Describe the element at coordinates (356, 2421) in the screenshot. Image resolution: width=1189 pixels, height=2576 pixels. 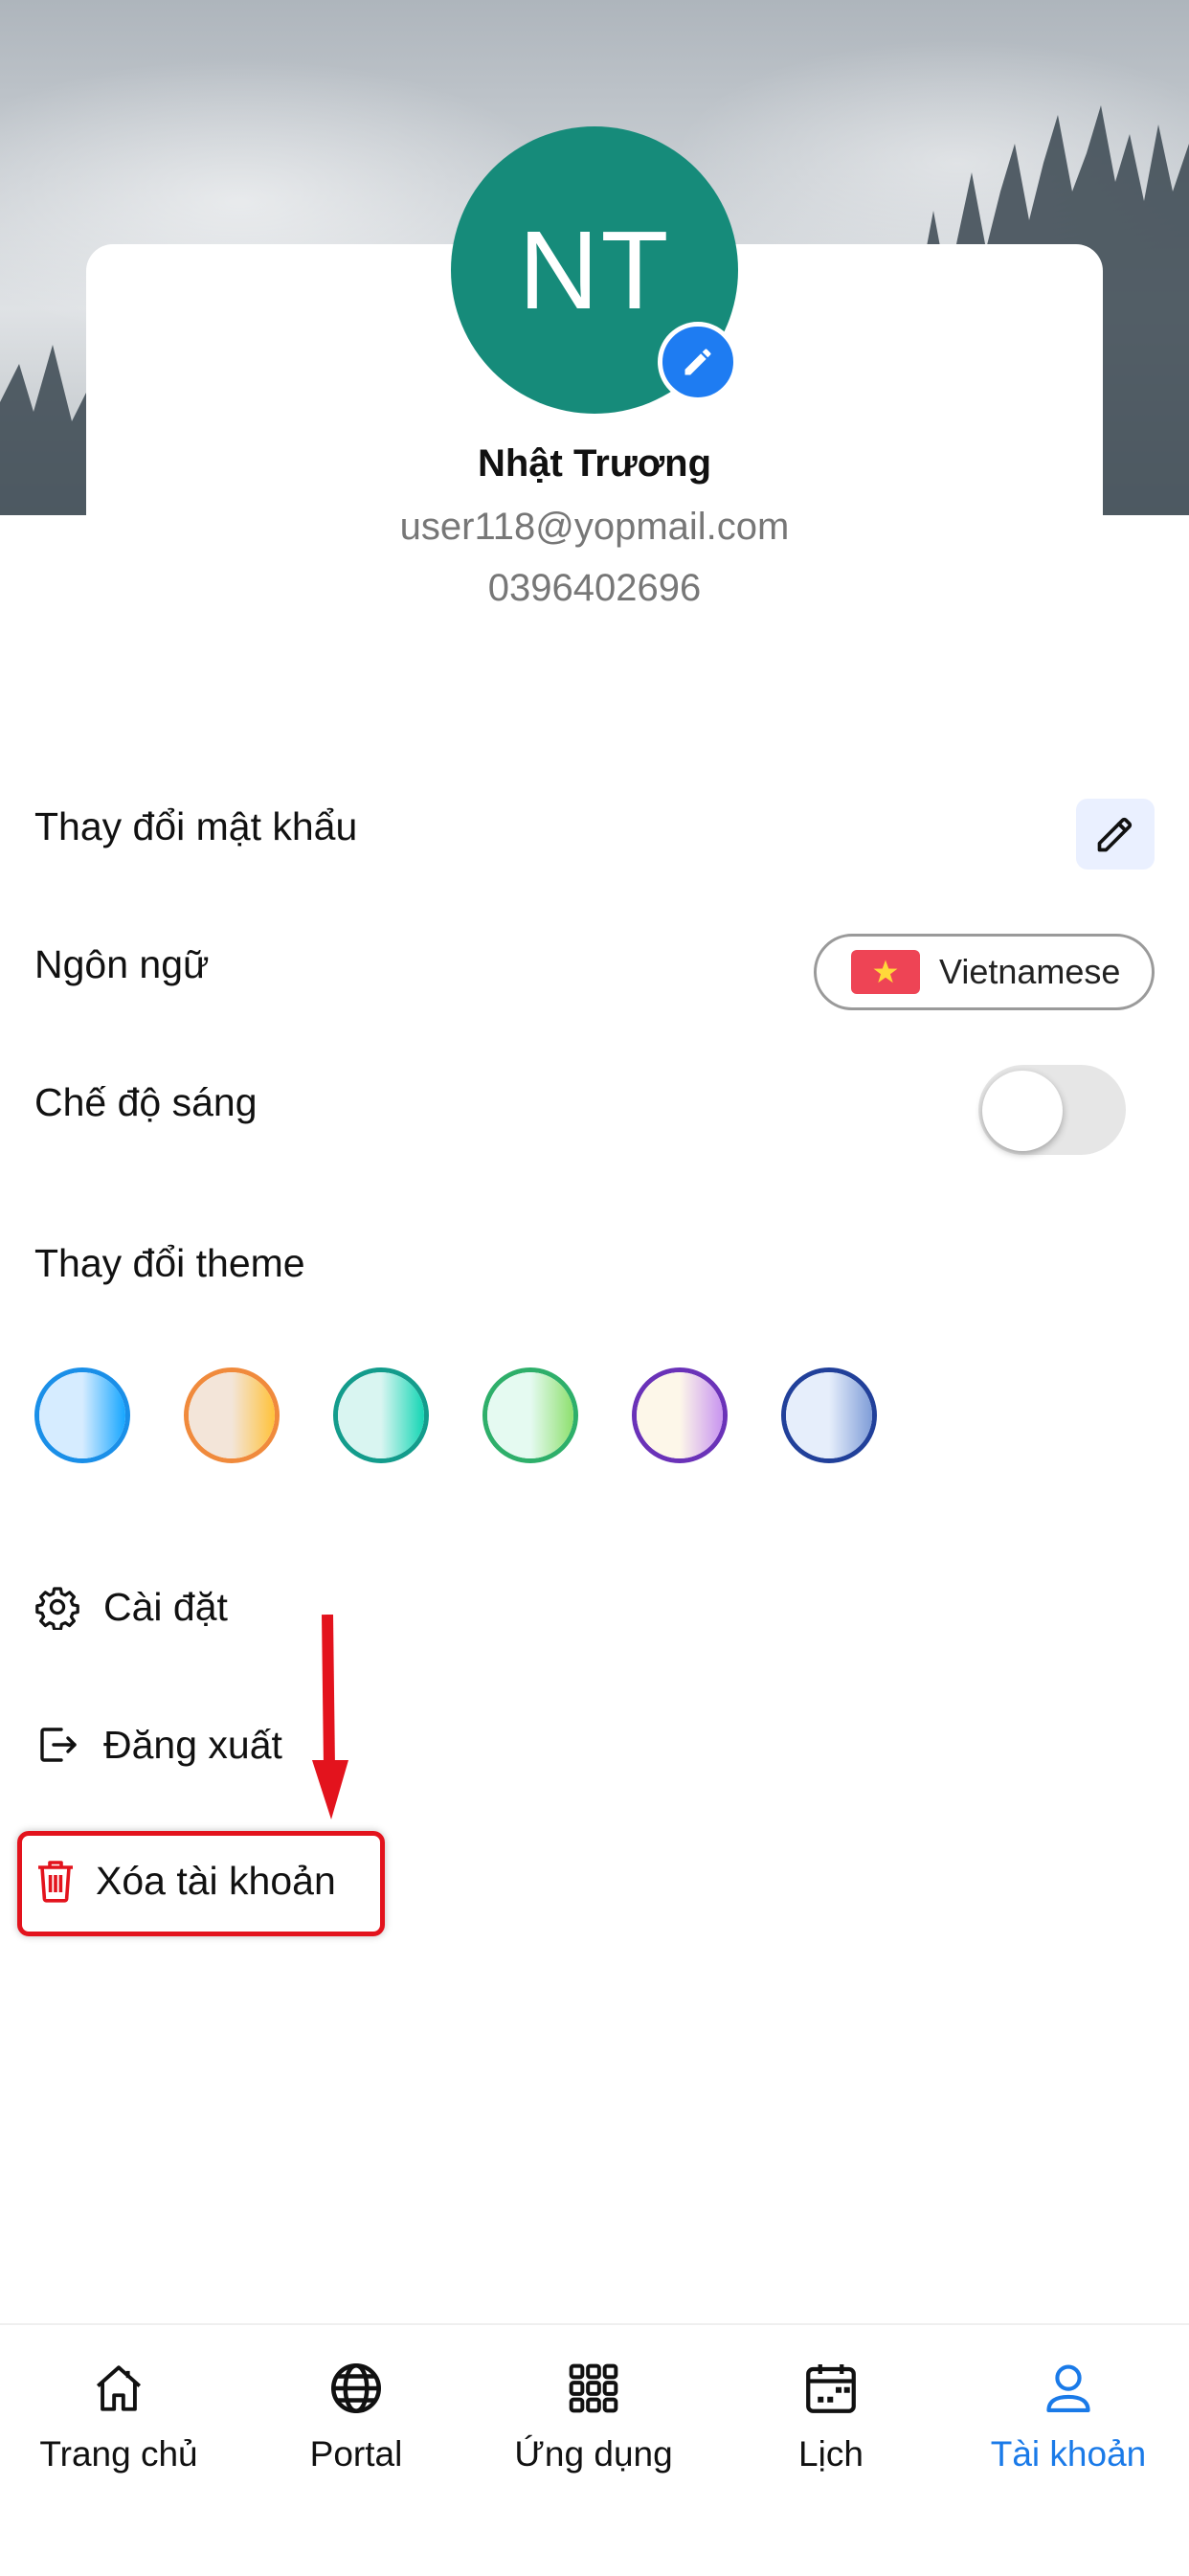
I see `tab-portal: Portal` at that location.